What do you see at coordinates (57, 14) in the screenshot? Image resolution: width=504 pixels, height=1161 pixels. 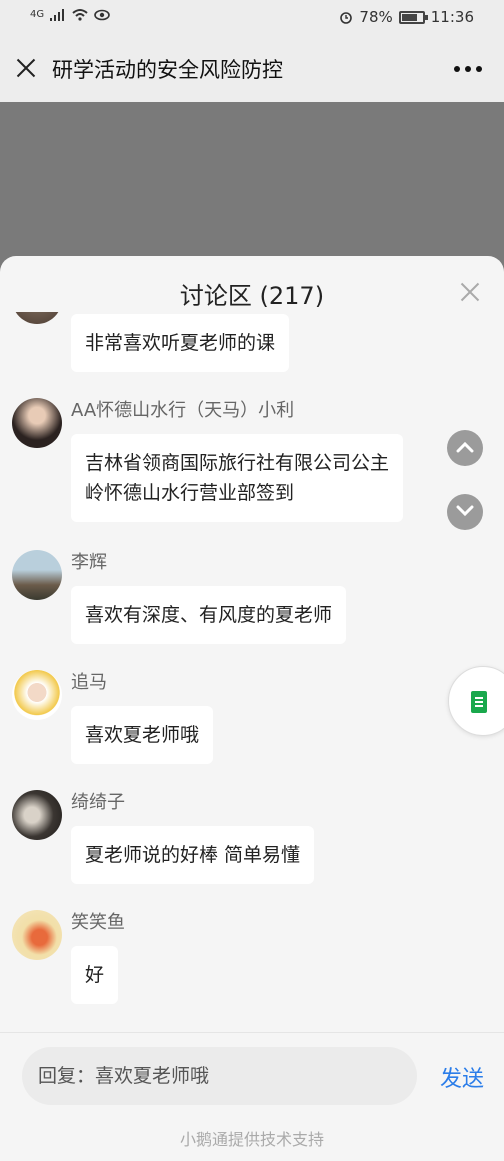 I see `signal-icon` at bounding box center [57, 14].